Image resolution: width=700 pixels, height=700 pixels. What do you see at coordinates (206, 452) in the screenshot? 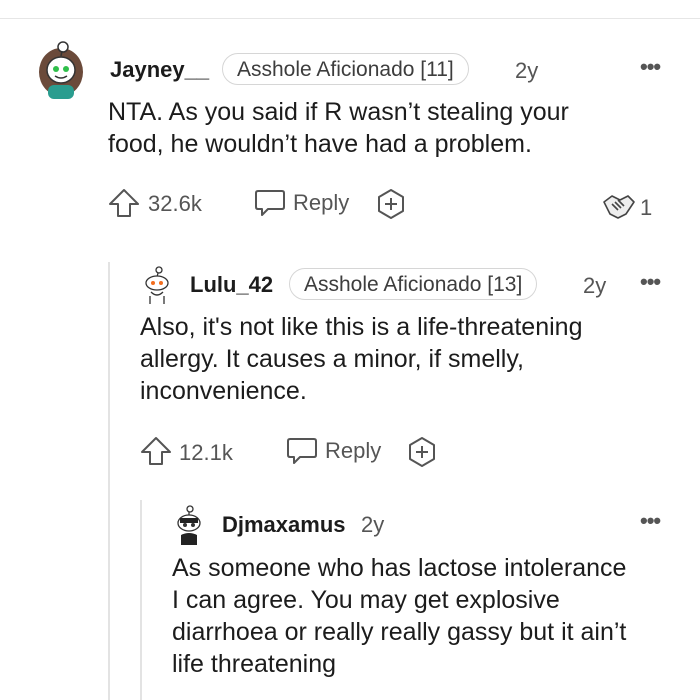
I see `vote-count: 12.1k` at bounding box center [206, 452].